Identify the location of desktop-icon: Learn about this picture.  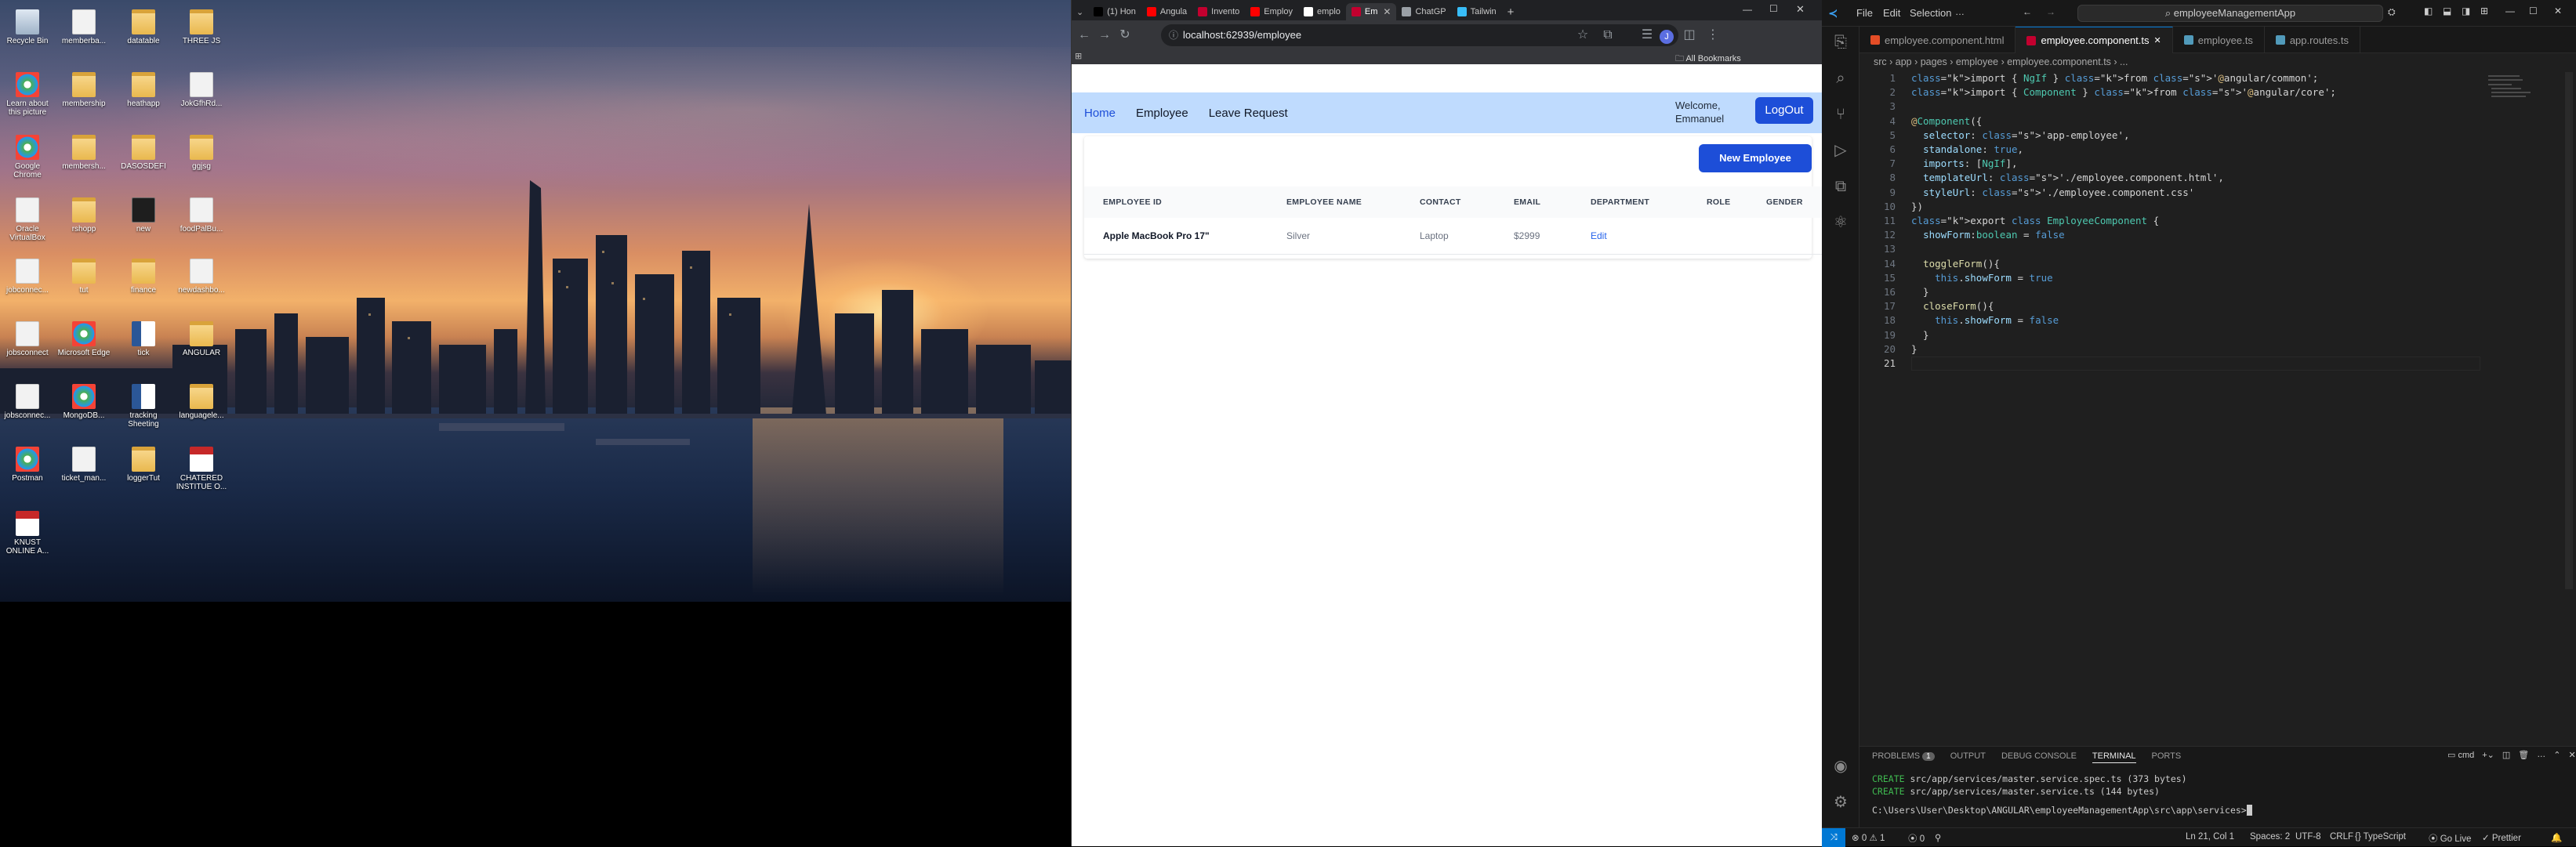
(28, 95).